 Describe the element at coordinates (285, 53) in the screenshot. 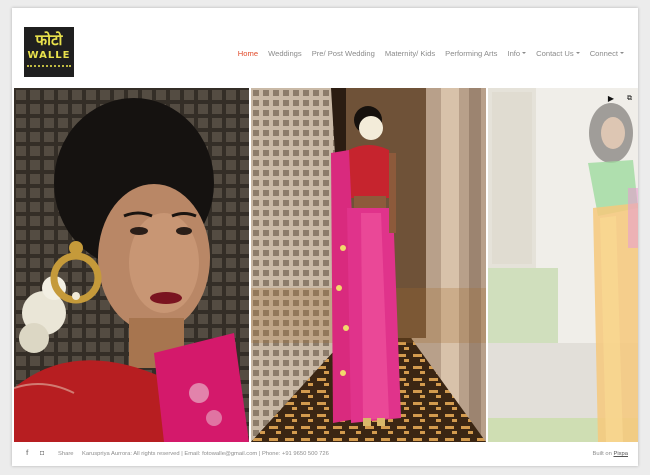

I see `nav-item-weddings: Weddings` at that location.